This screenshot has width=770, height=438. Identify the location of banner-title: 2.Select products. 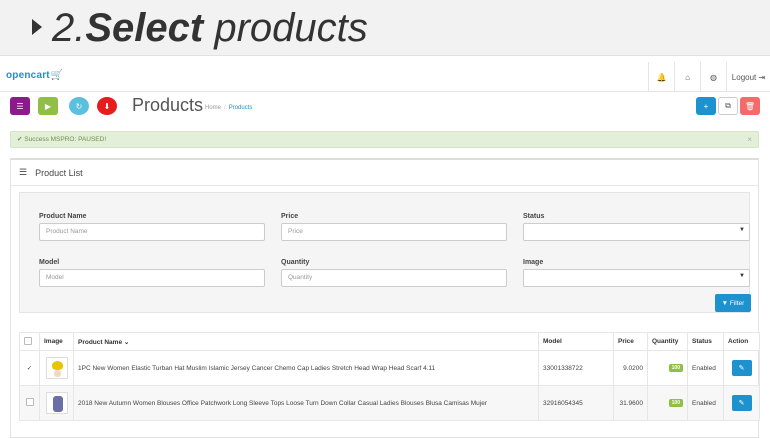
(210, 28).